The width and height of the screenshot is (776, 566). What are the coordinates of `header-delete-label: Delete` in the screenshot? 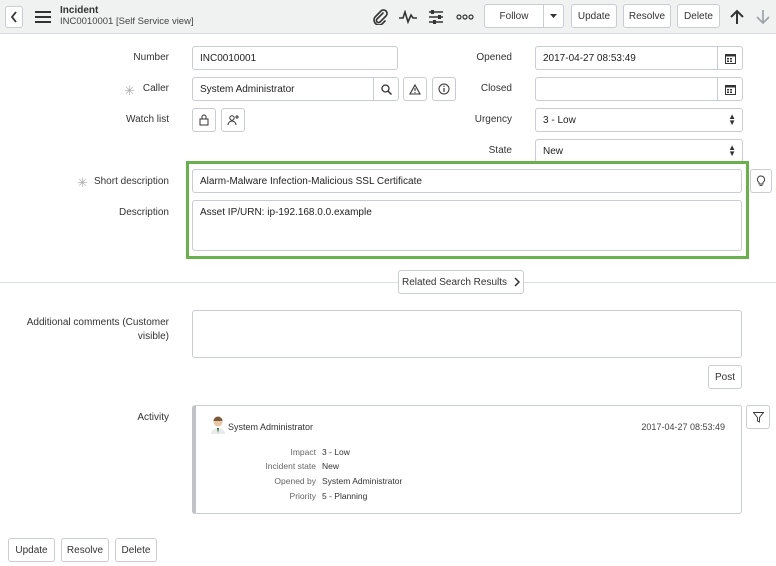 It's located at (698, 16).